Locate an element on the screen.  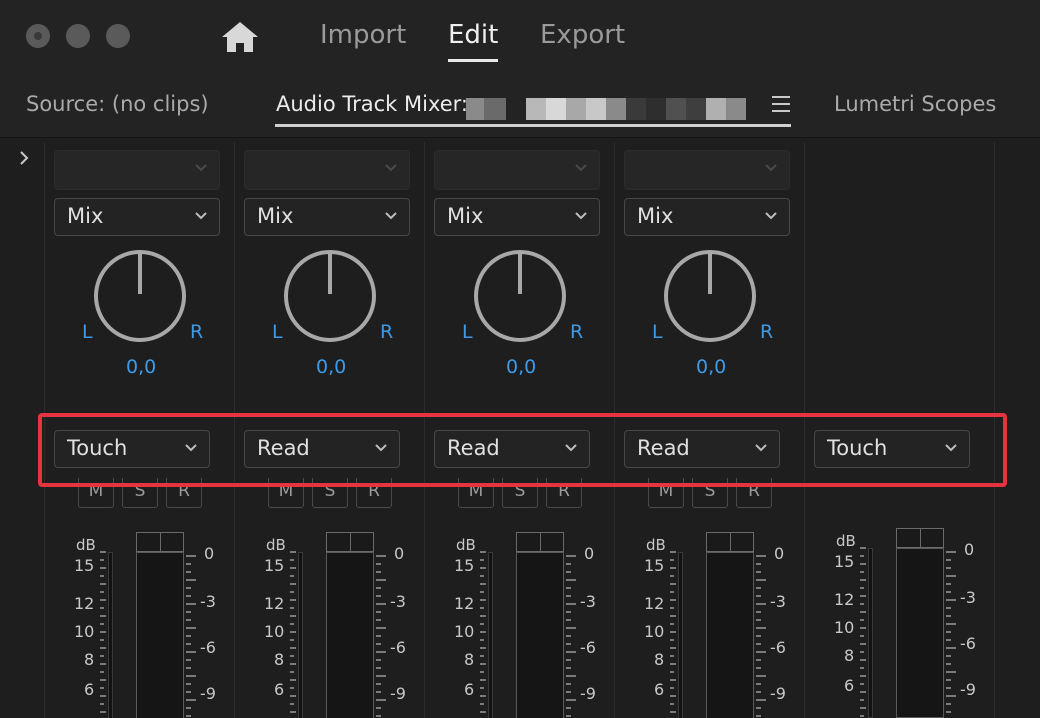
tab-edit: Edit is located at coordinates (473, 41).